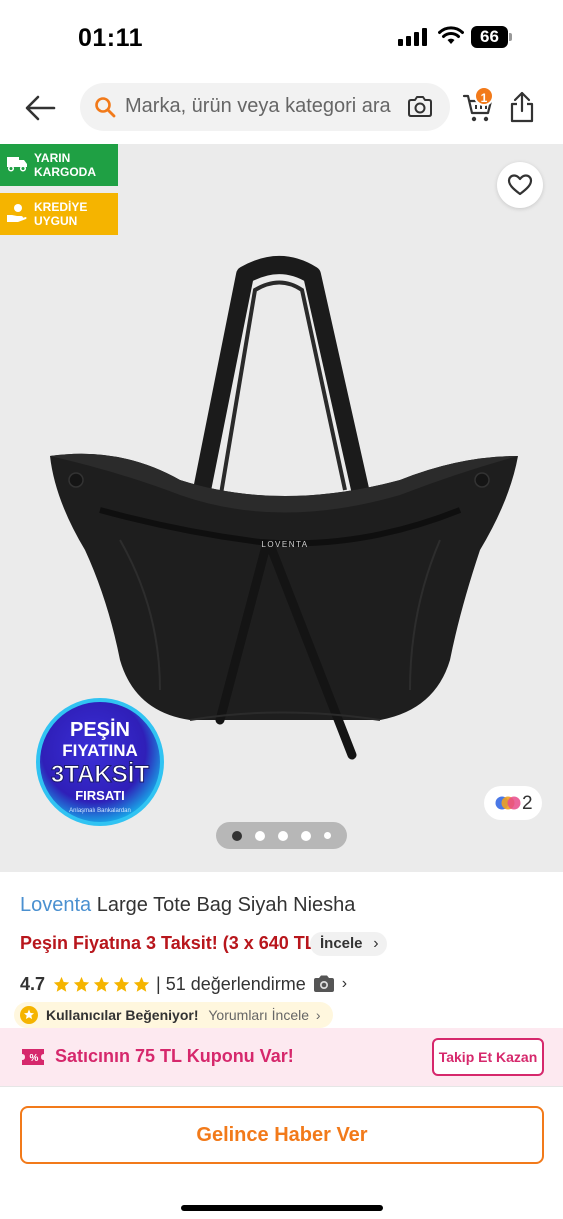  I want to click on cart-count-badge: 1, so click(484, 96).